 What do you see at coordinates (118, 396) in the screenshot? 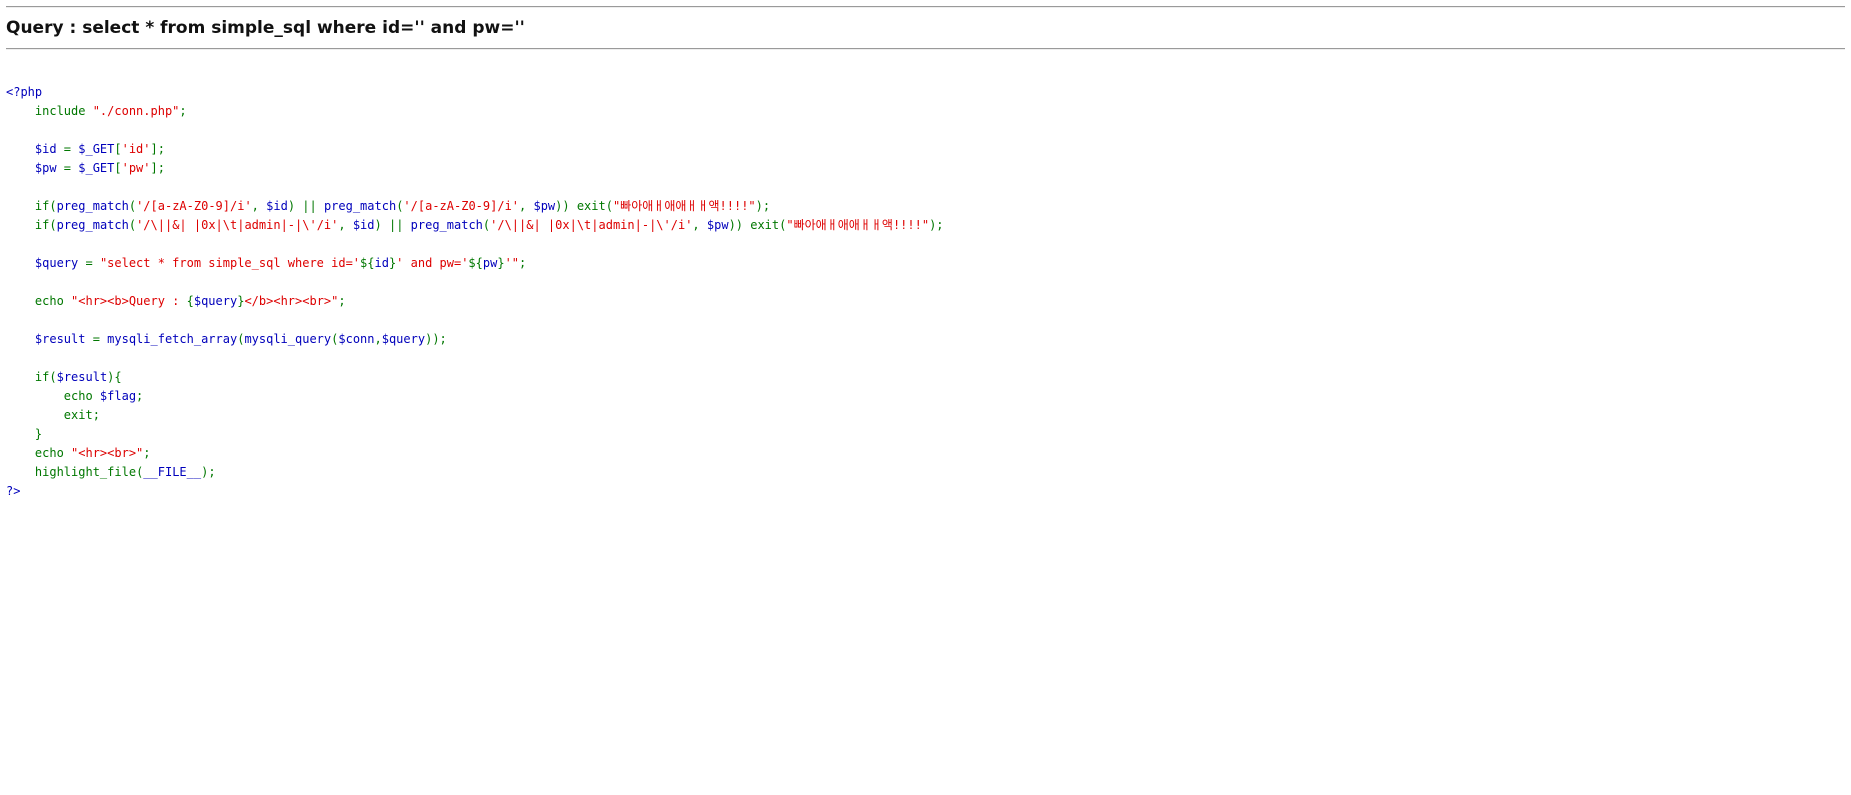
I see `source-token: $flag` at bounding box center [118, 396].